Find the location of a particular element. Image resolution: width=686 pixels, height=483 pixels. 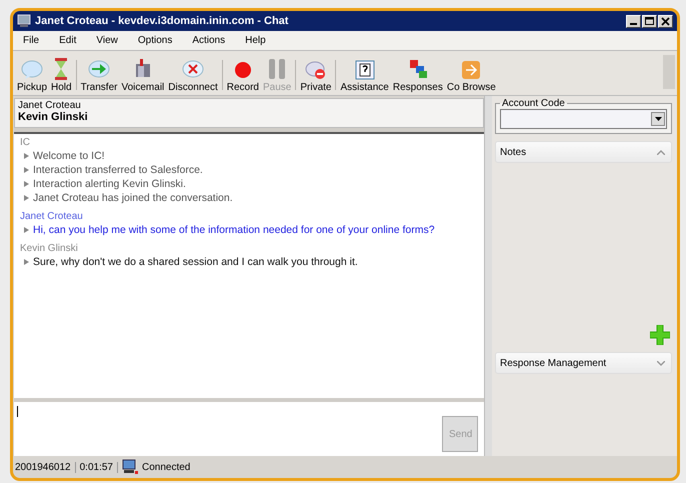

pickup-button: Pickup is located at coordinates (32, 76).